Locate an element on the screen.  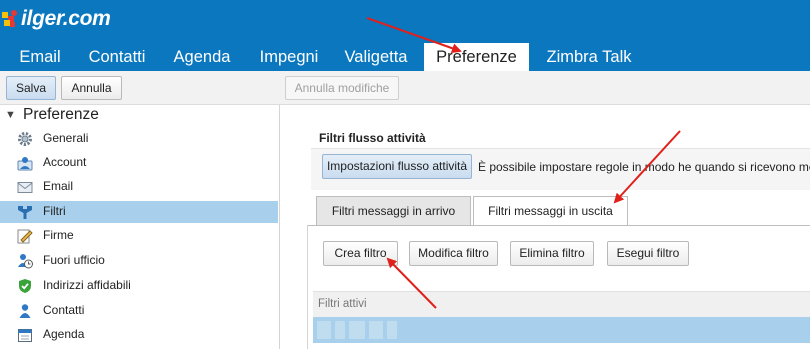
tab-agenda: Agenda is located at coordinates (202, 57).